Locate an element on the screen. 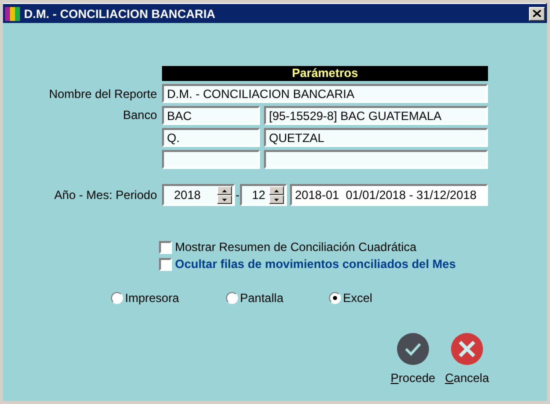 The width and height of the screenshot is (550, 404). close-icon is located at coordinates (537, 13).